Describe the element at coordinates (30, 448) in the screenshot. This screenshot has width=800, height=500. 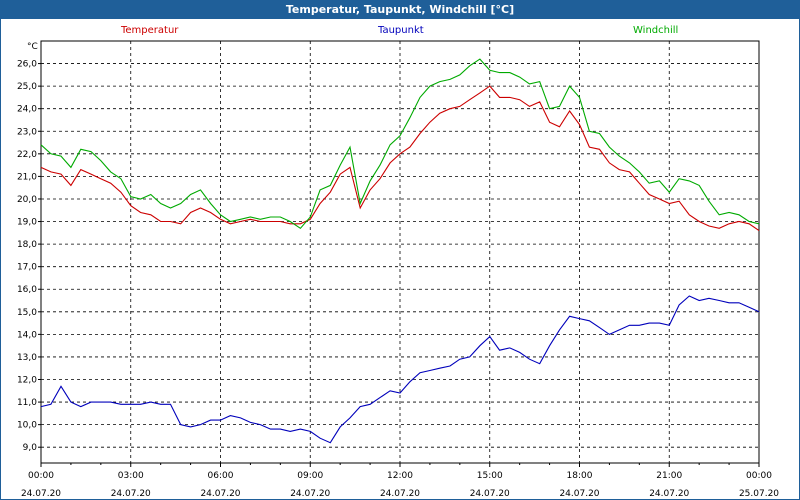
I see `y-tick-label: 9,0` at that location.